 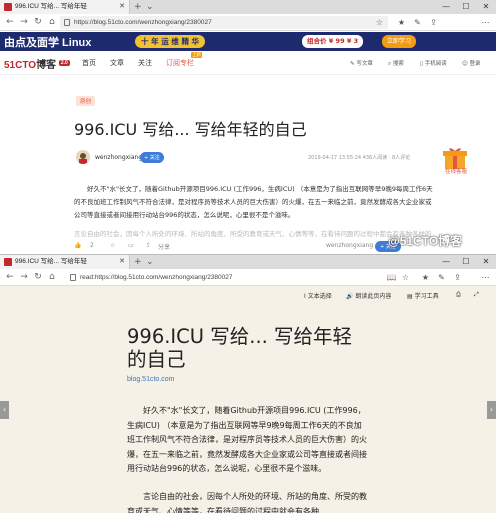 I want to click on site-logo: 51CTO博客 2.0, so click(x=37, y=63).